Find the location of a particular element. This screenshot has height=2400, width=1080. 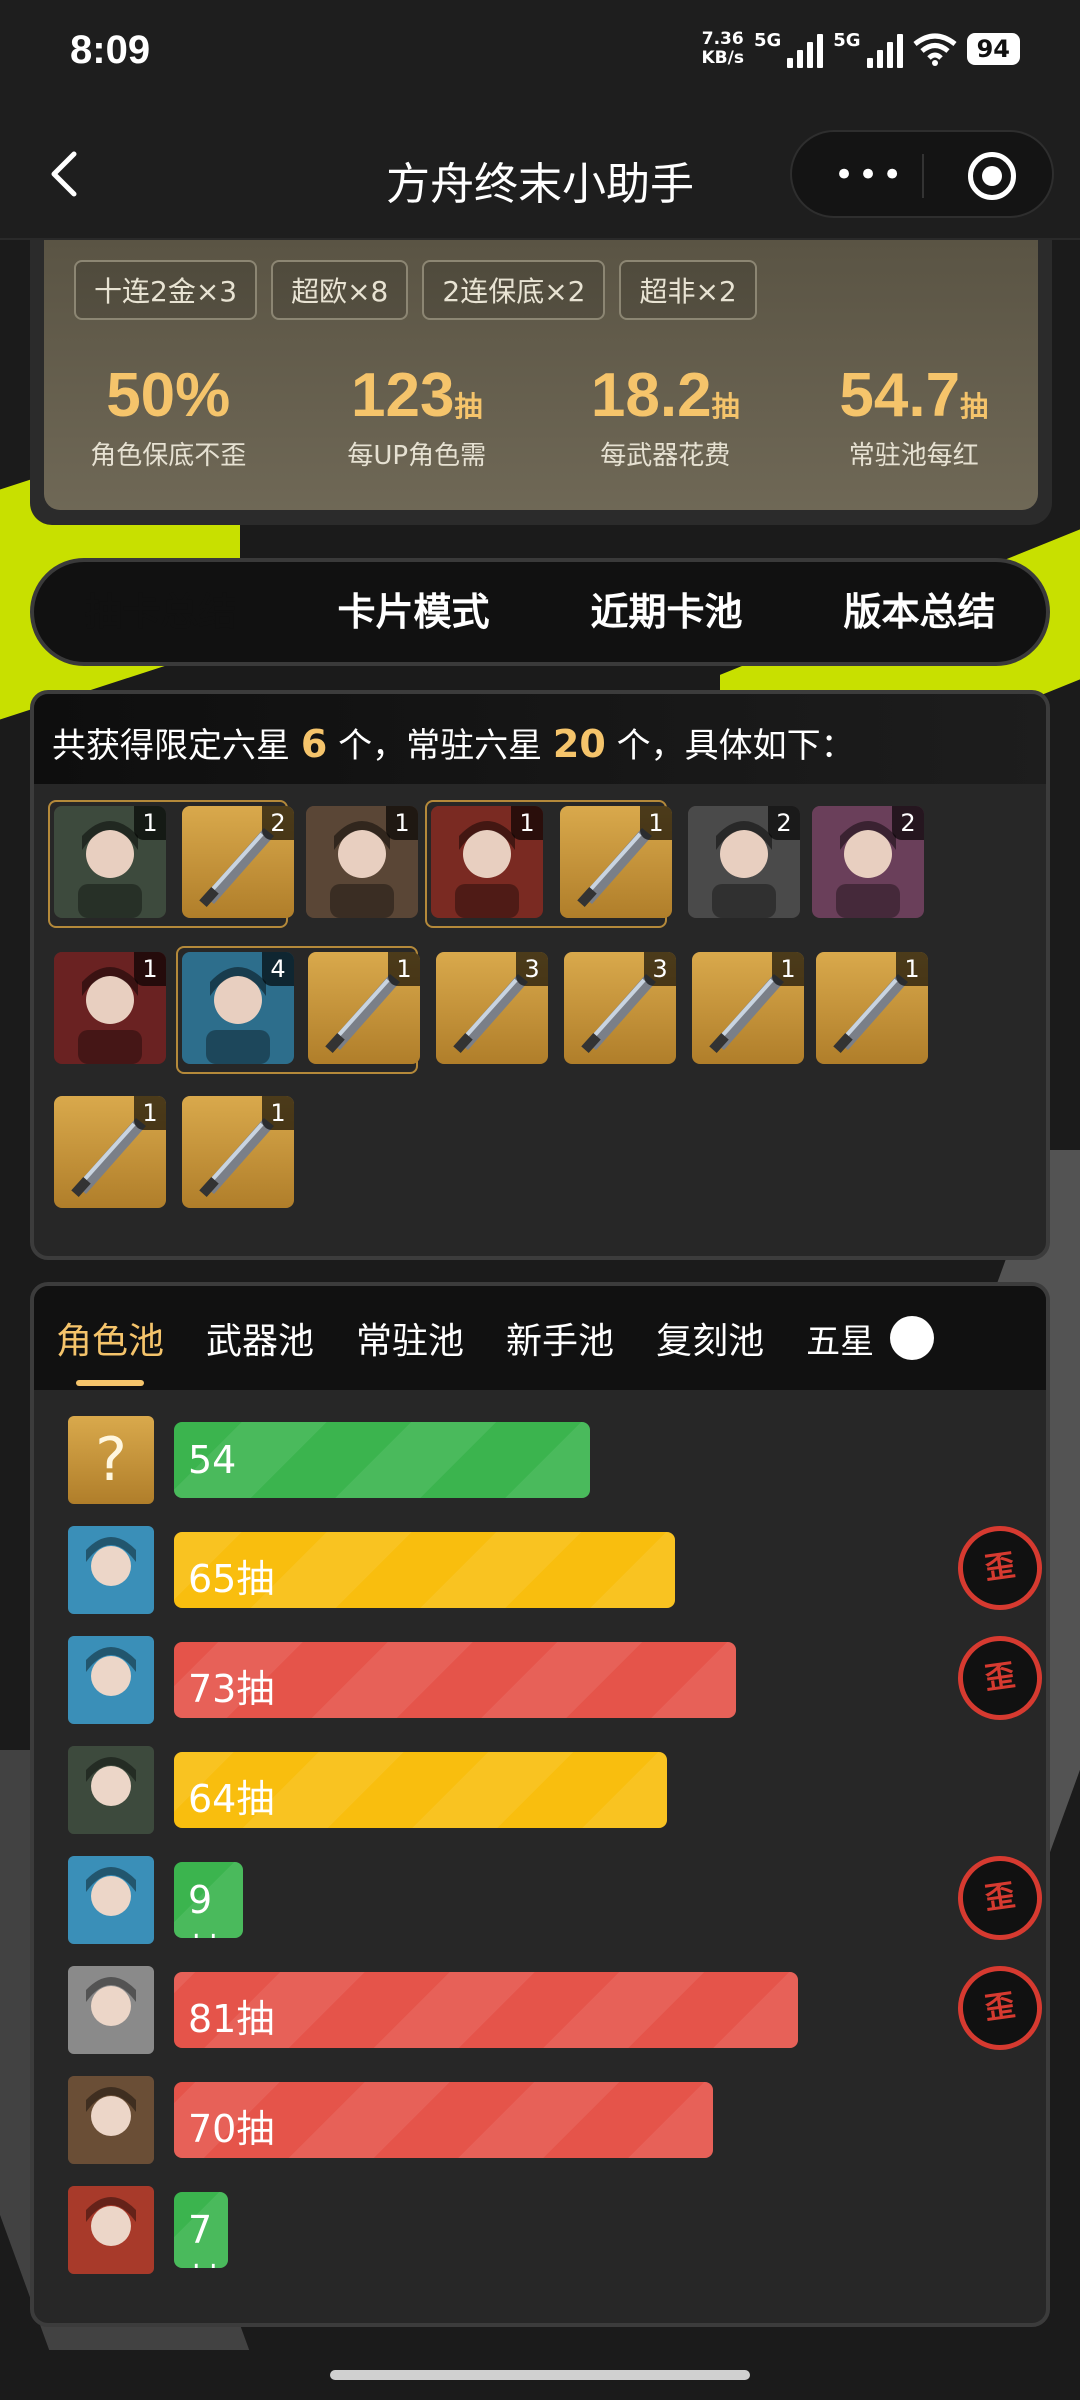

character-item: 4 is located at coordinates (238, 1008).